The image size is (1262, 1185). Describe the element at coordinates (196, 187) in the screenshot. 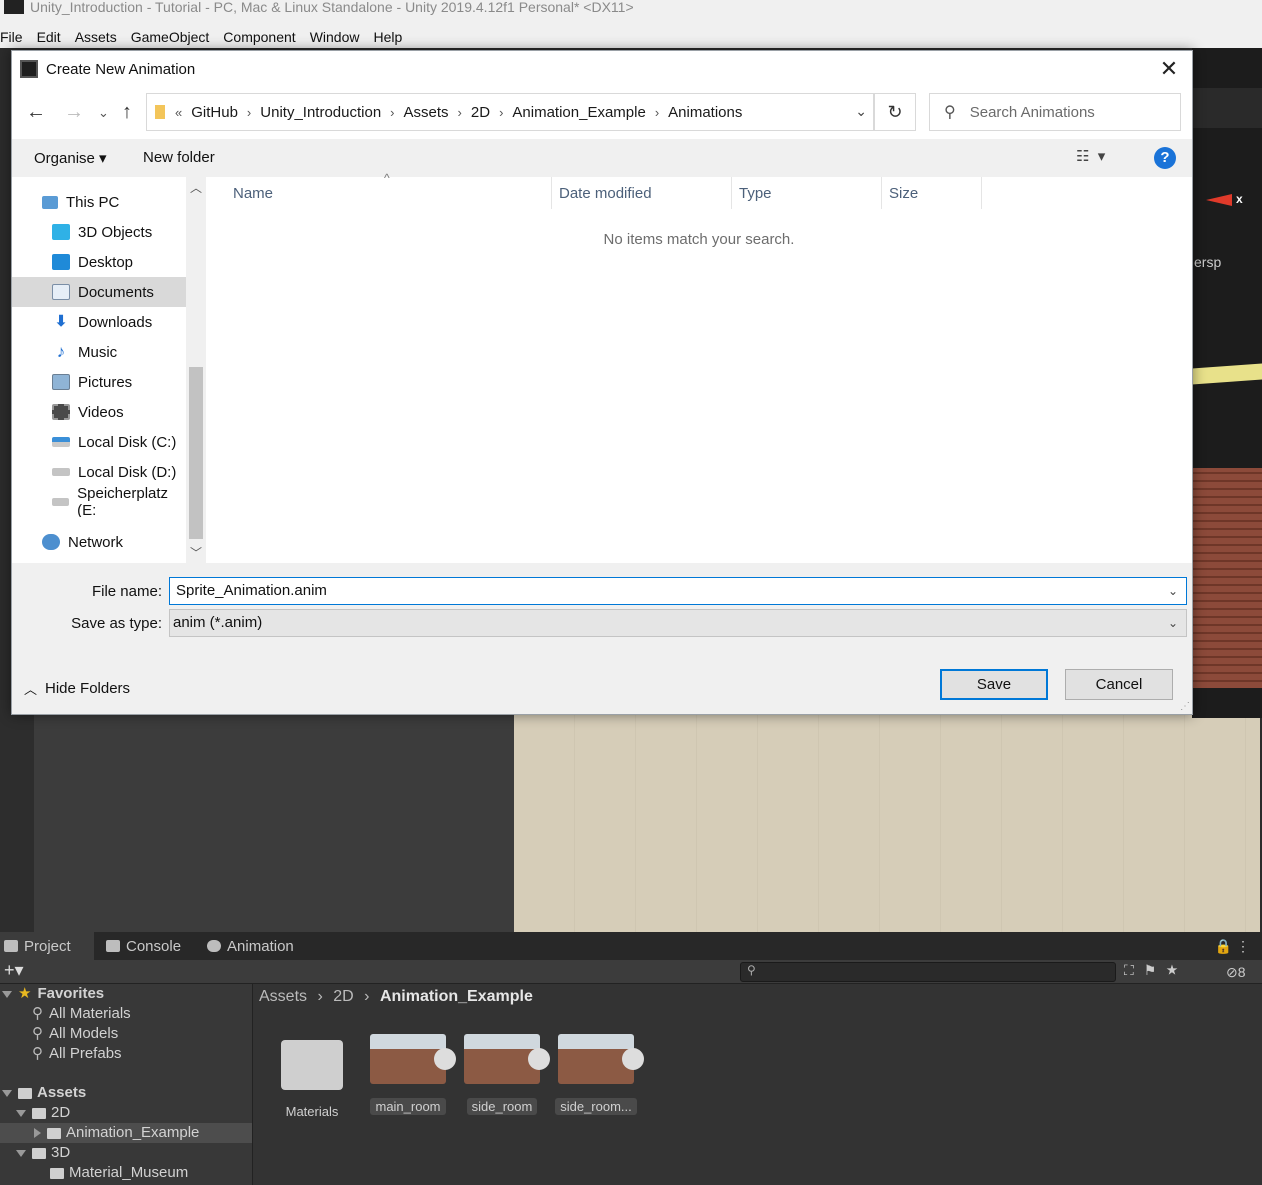

I see `scroll-up-icon: ︿` at that location.